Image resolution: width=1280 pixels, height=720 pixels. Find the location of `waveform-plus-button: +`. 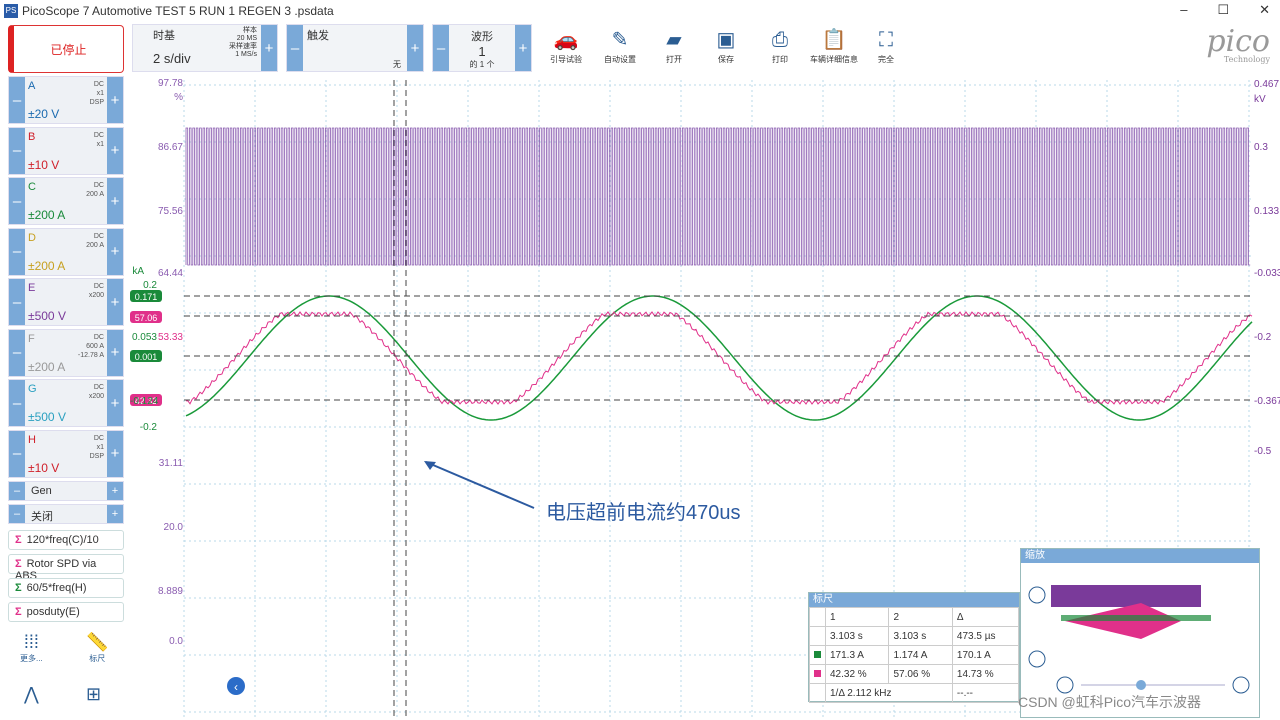

waveform-plus-button: + is located at coordinates (523, 48).